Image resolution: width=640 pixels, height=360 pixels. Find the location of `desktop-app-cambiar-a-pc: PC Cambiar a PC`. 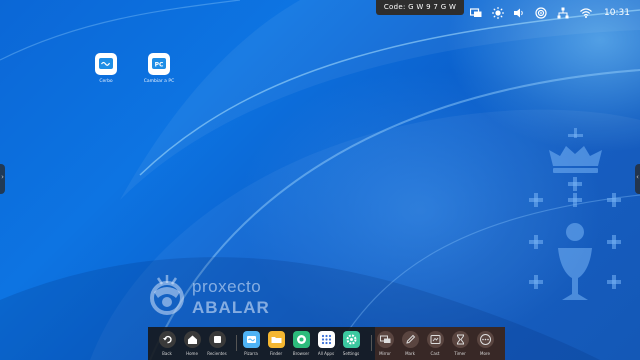

desktop-app-cambiar-a-pc: PC Cambiar a PC is located at coordinates (159, 68).